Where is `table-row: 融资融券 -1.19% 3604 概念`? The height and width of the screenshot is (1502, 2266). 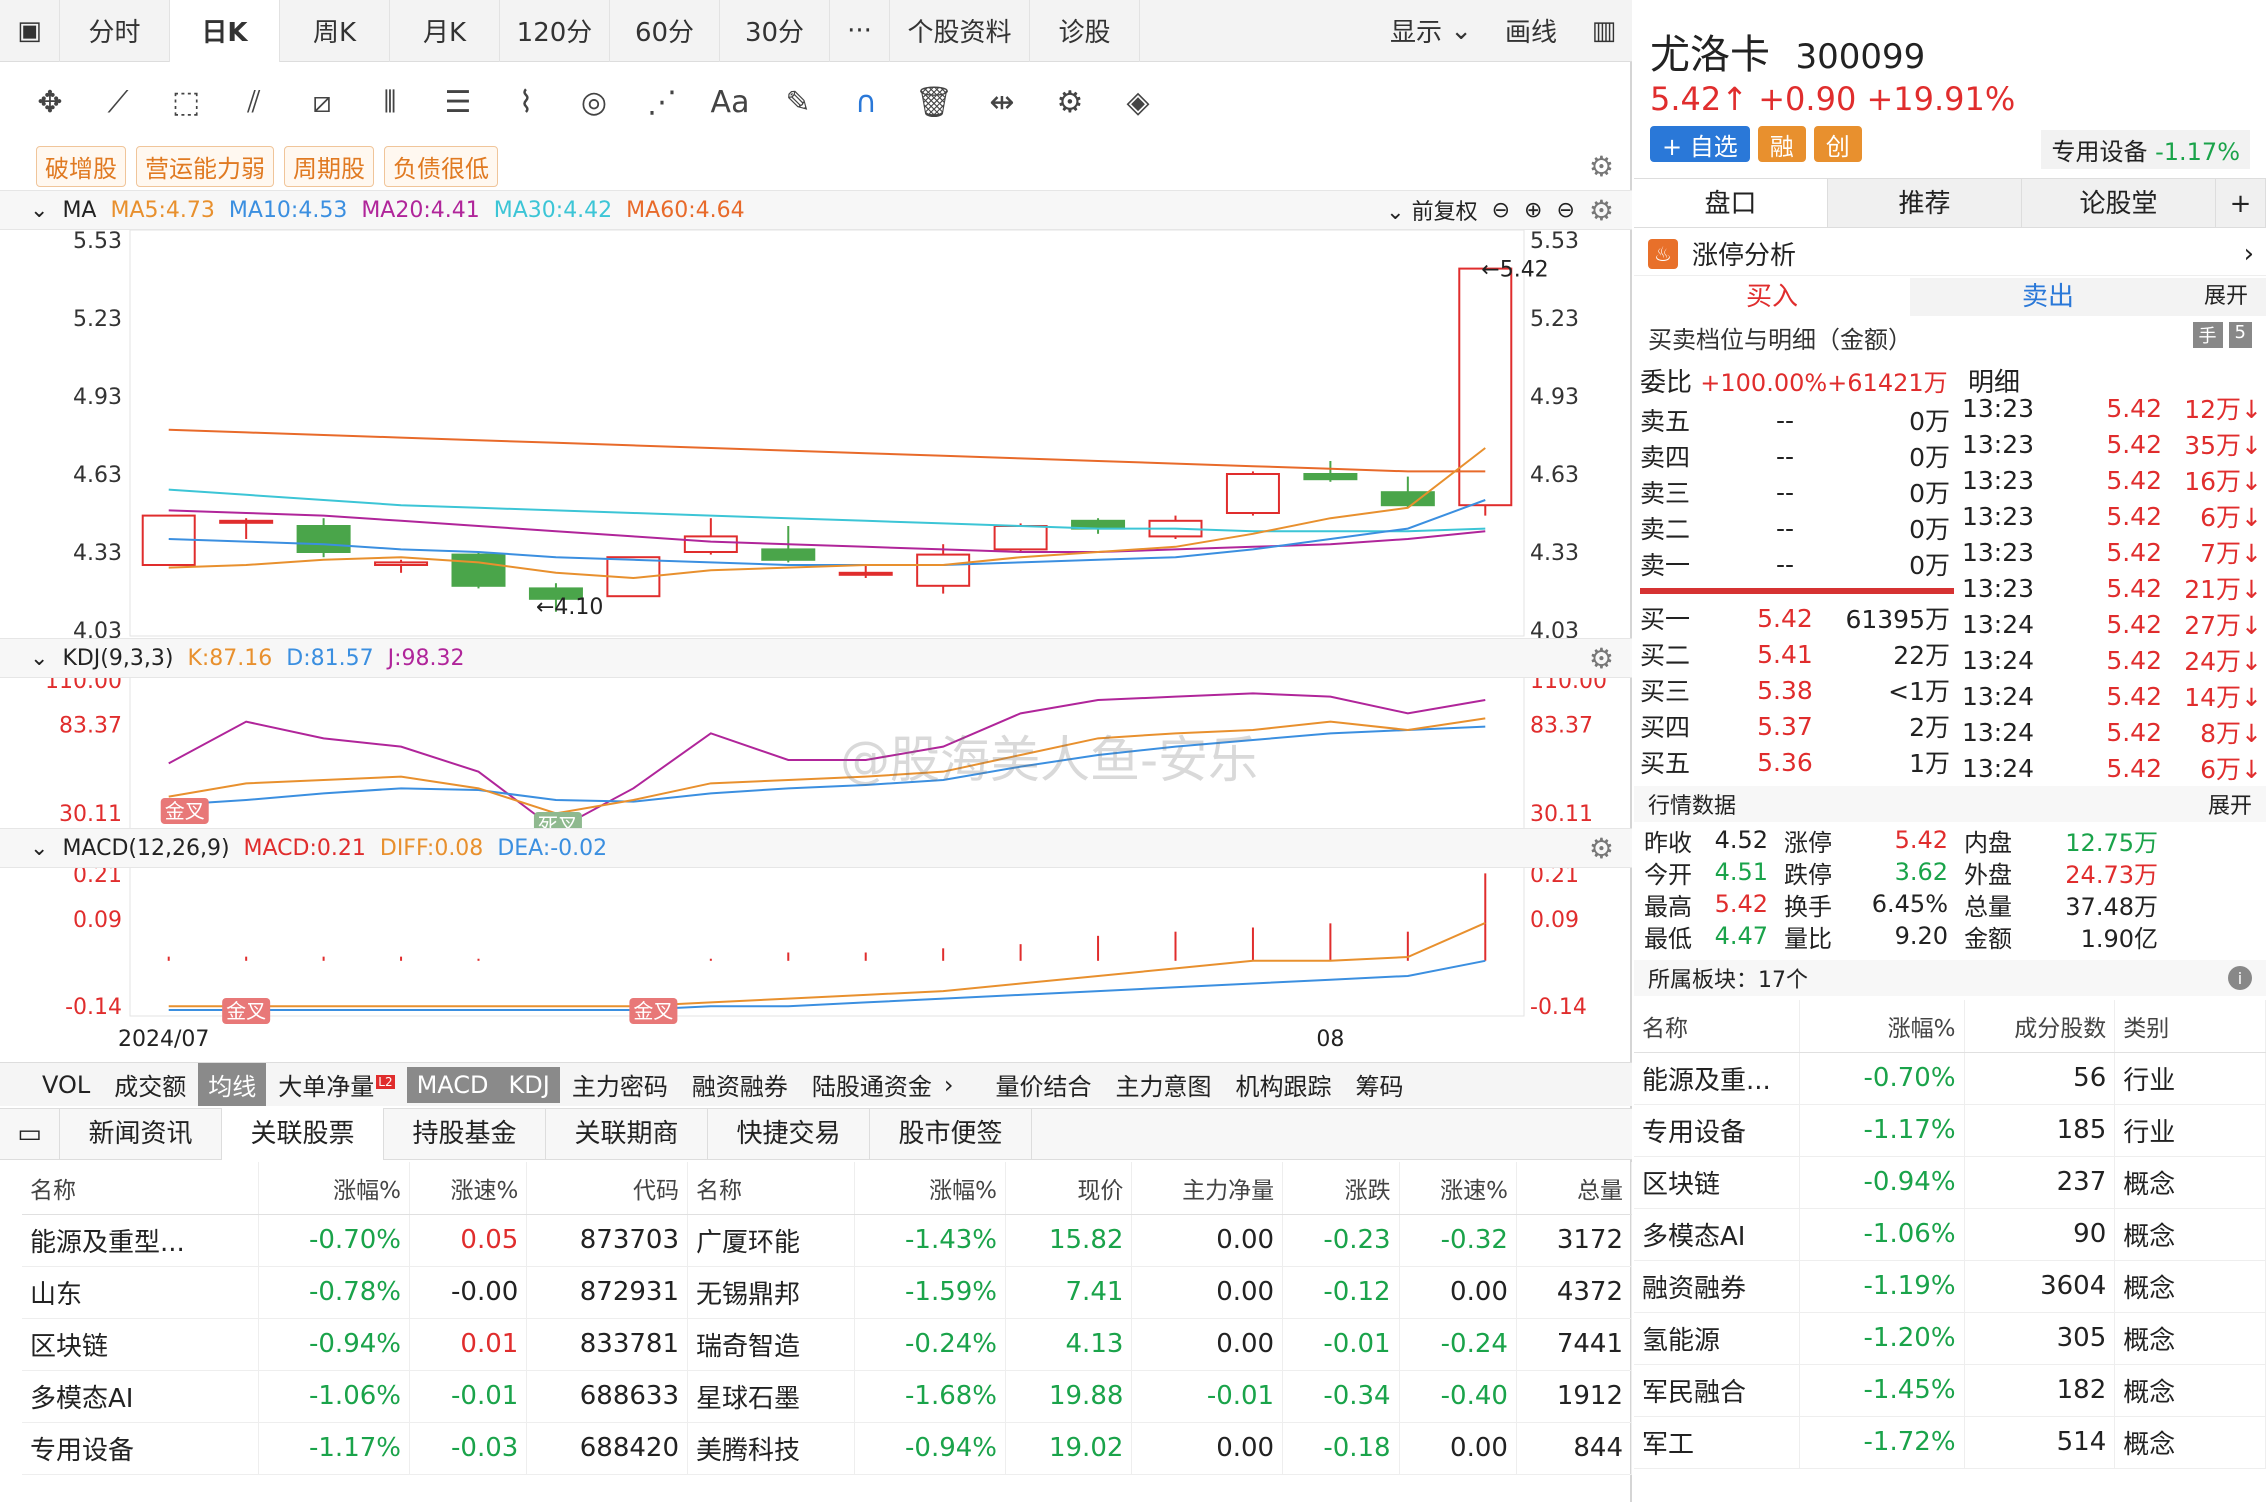
table-row: 融资融券 -1.19% 3604 概念 is located at coordinates (1950, 1286).